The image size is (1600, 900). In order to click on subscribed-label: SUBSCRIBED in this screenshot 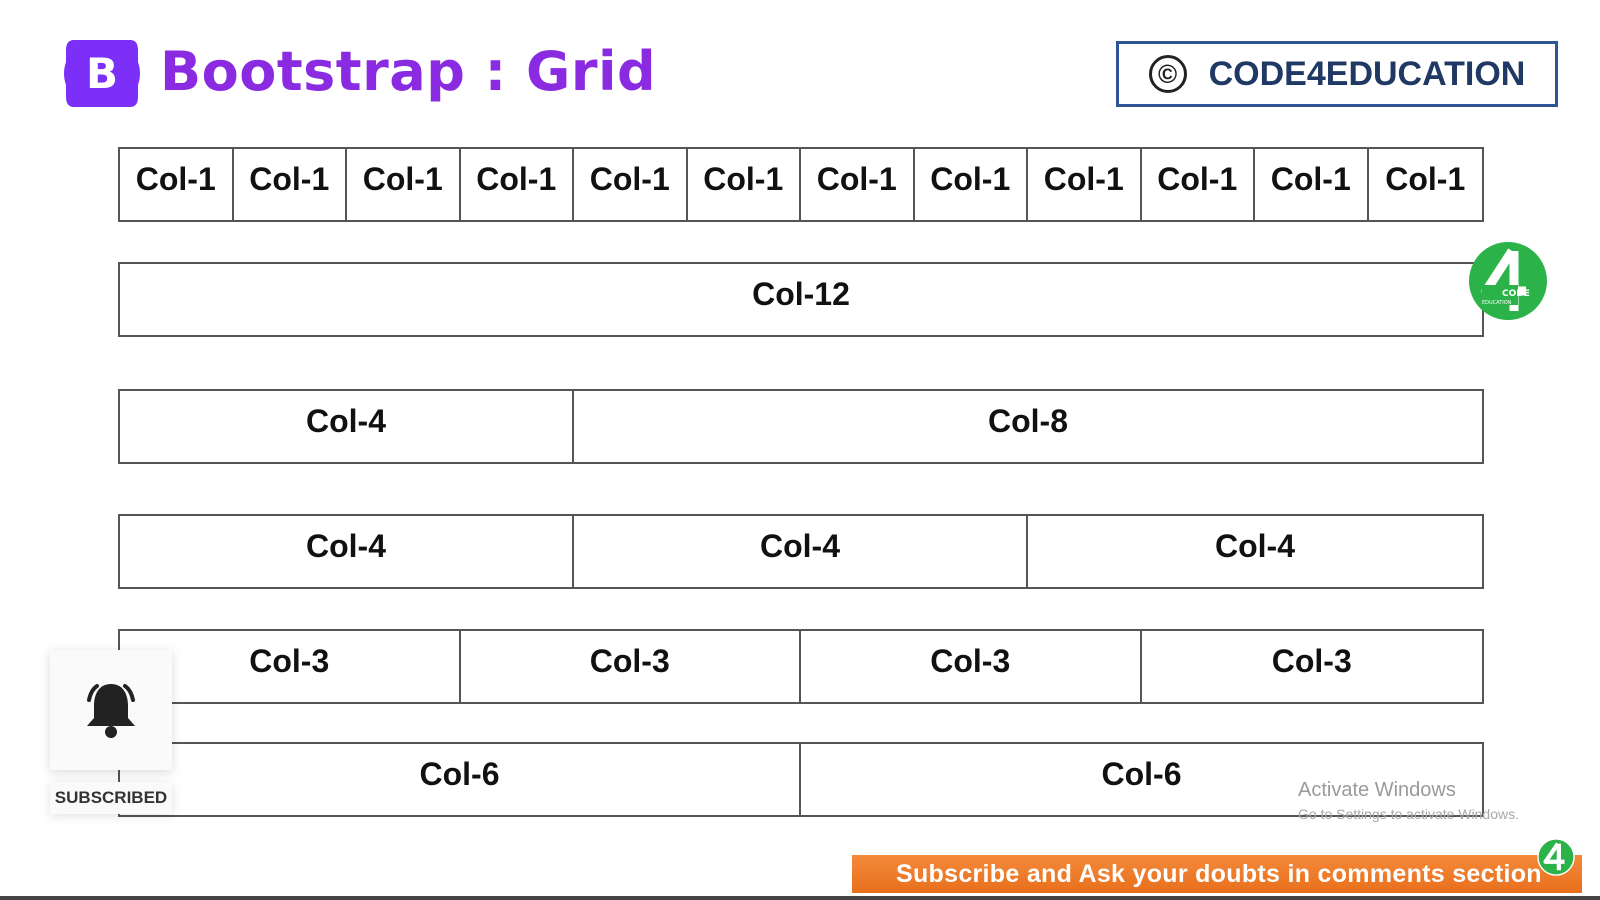, I will do `click(111, 798)`.